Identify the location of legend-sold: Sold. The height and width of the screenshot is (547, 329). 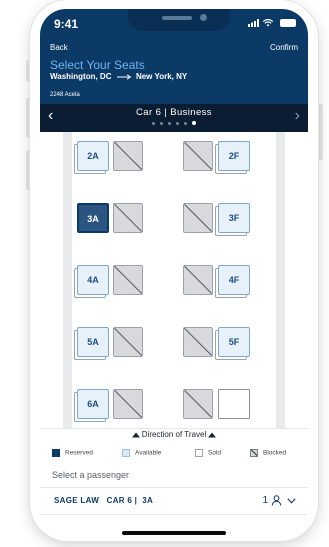
(208, 453).